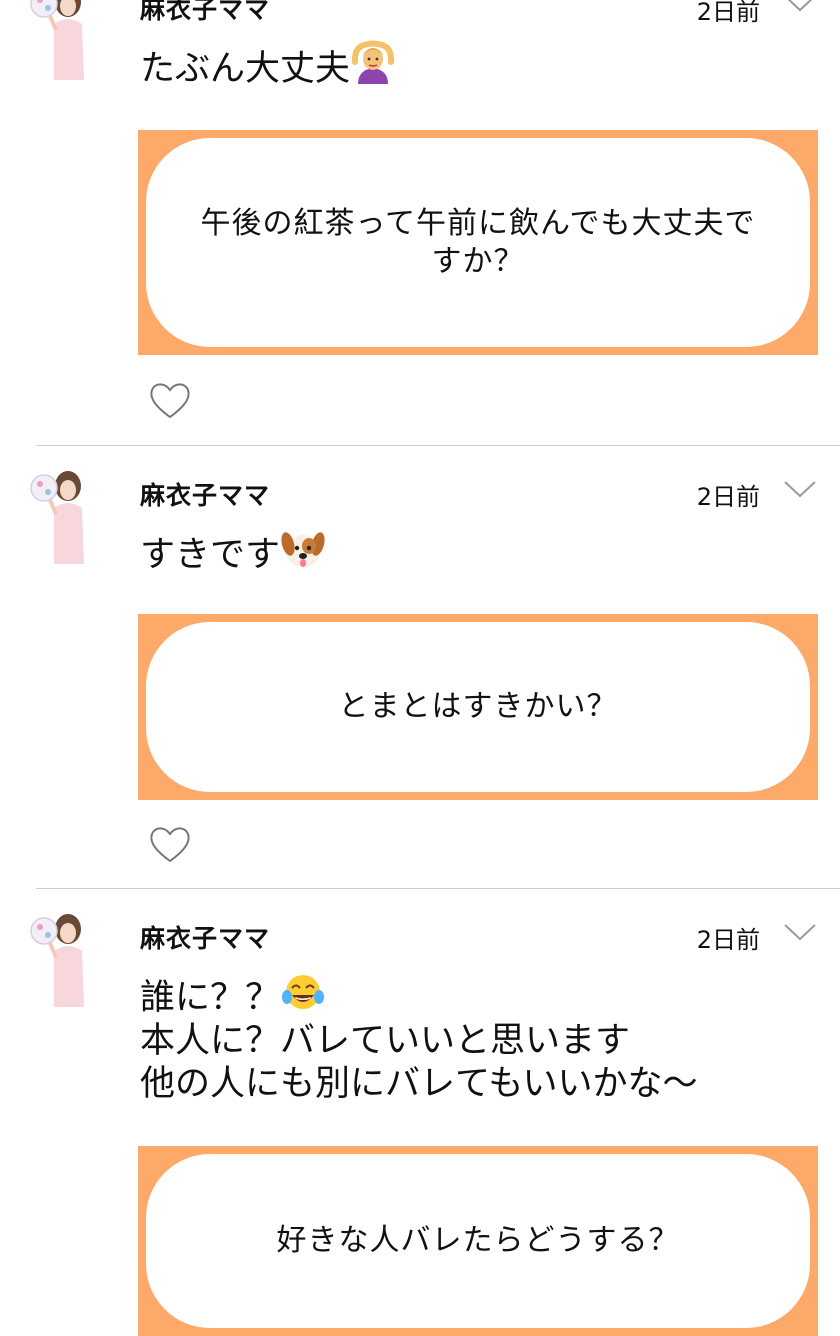  I want to click on answer-line: 他の人にも別にバレてもいいかな〜, so click(419, 1084).